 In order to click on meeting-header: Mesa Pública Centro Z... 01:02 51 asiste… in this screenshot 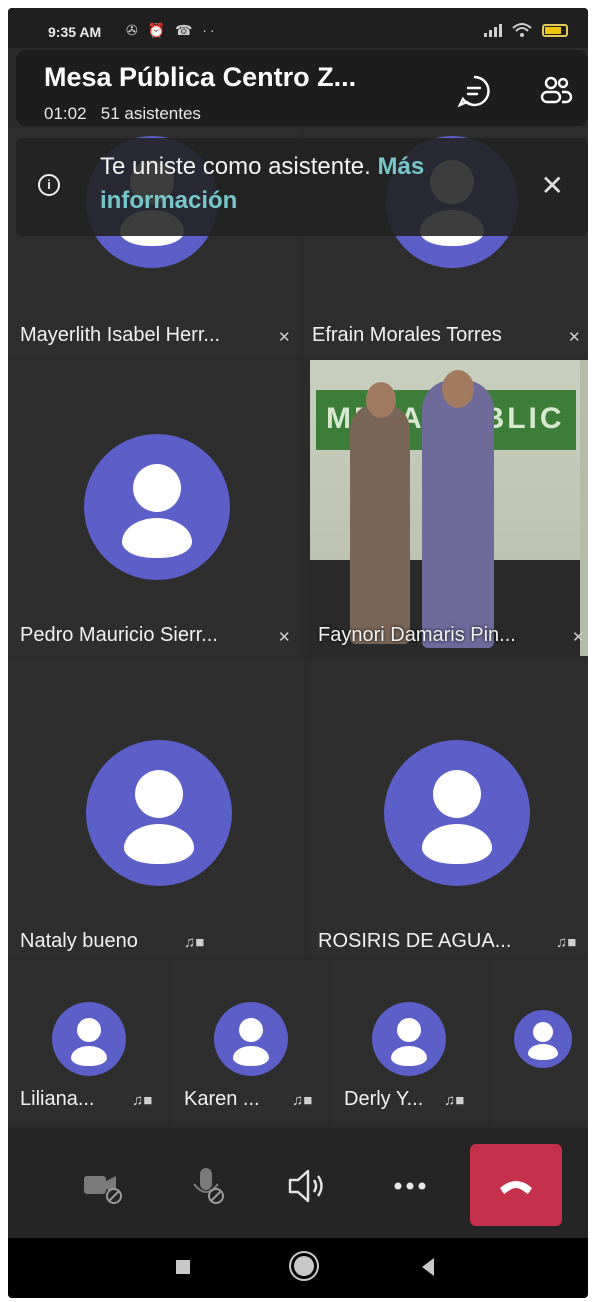, I will do `click(302, 88)`.